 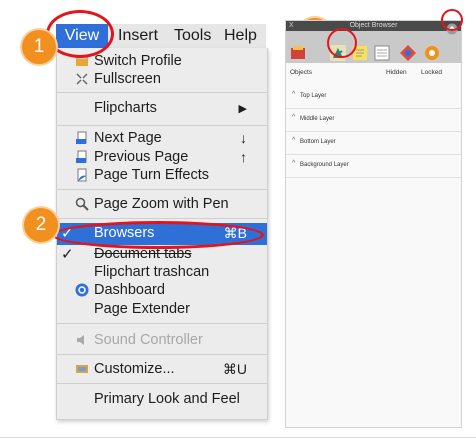 I want to click on submenu-arrow-icon: ▶, so click(x=242, y=109).